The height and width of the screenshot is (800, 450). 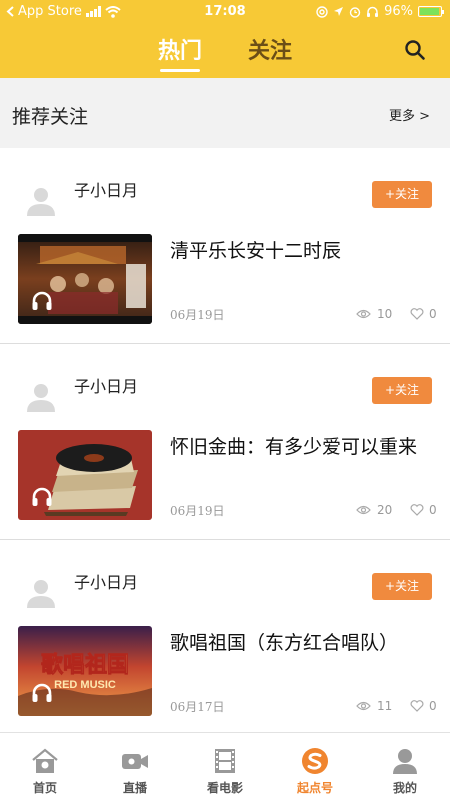 I want to click on view-count: 20, so click(x=374, y=510).